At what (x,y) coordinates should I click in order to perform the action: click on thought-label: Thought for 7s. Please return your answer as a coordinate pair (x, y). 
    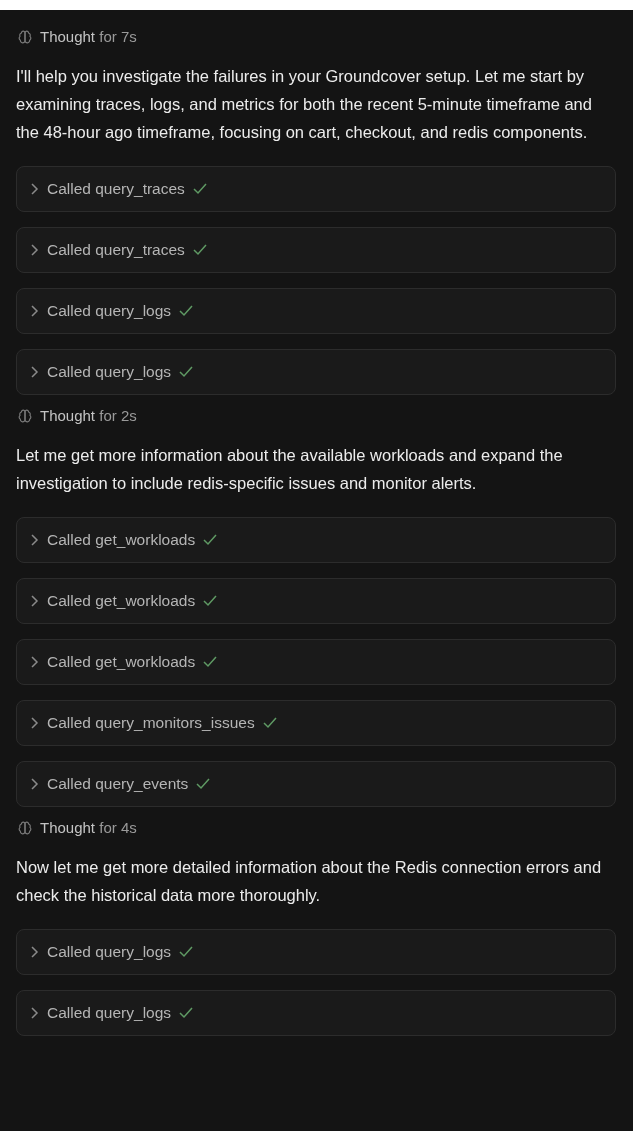
    Looking at the image, I should click on (88, 36).